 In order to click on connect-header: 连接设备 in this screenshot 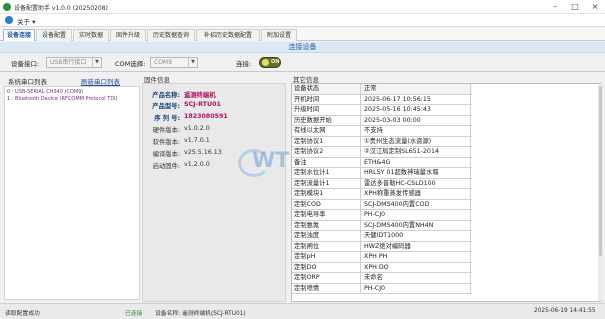, I will do `click(302, 47)`.